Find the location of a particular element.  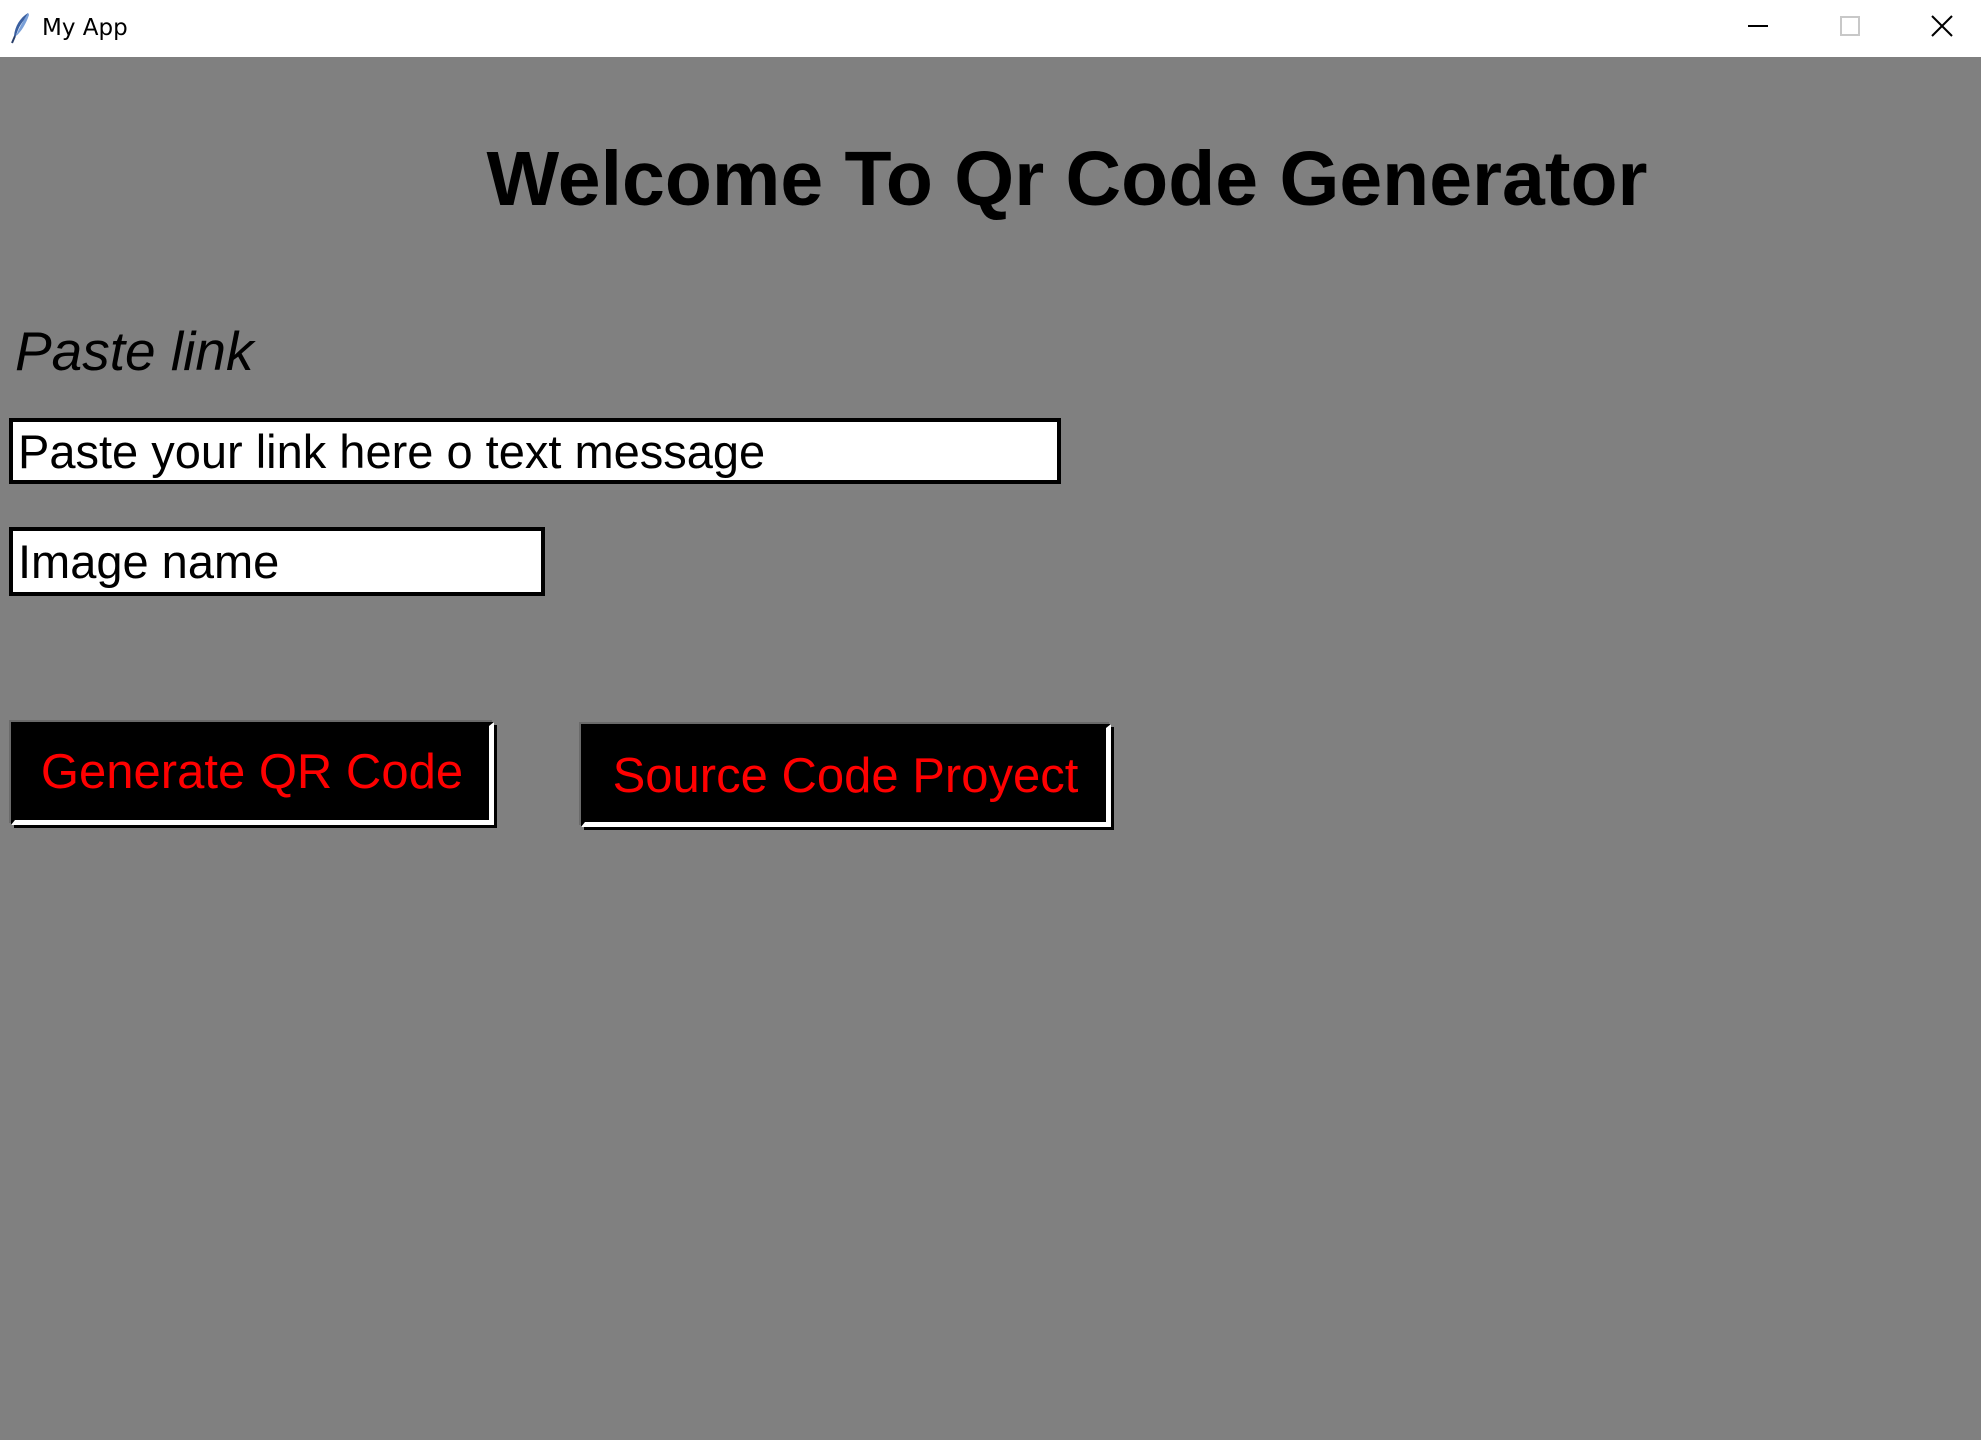

feather-icon is located at coordinates (21, 28).